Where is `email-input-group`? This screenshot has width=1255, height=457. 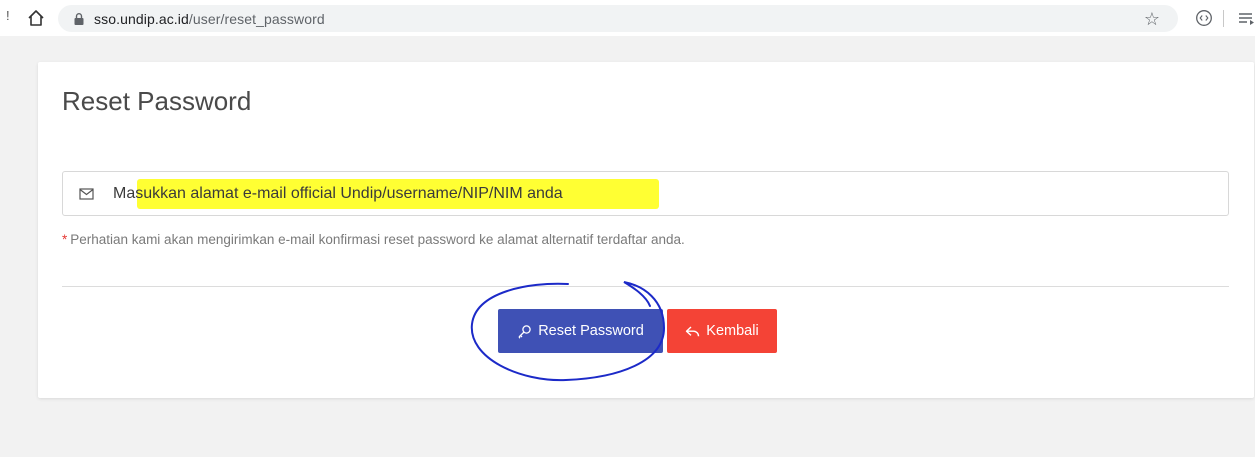
email-input-group is located at coordinates (645, 193).